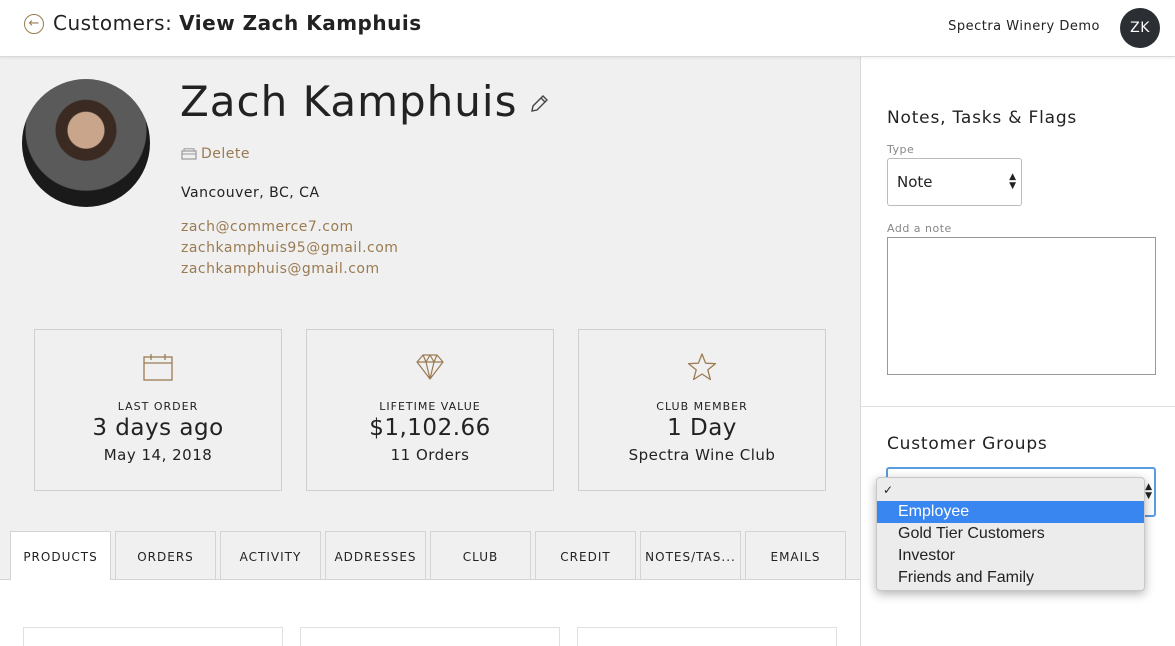  What do you see at coordinates (113, 23) in the screenshot?
I see `page-title-prefix: Customers:` at bounding box center [113, 23].